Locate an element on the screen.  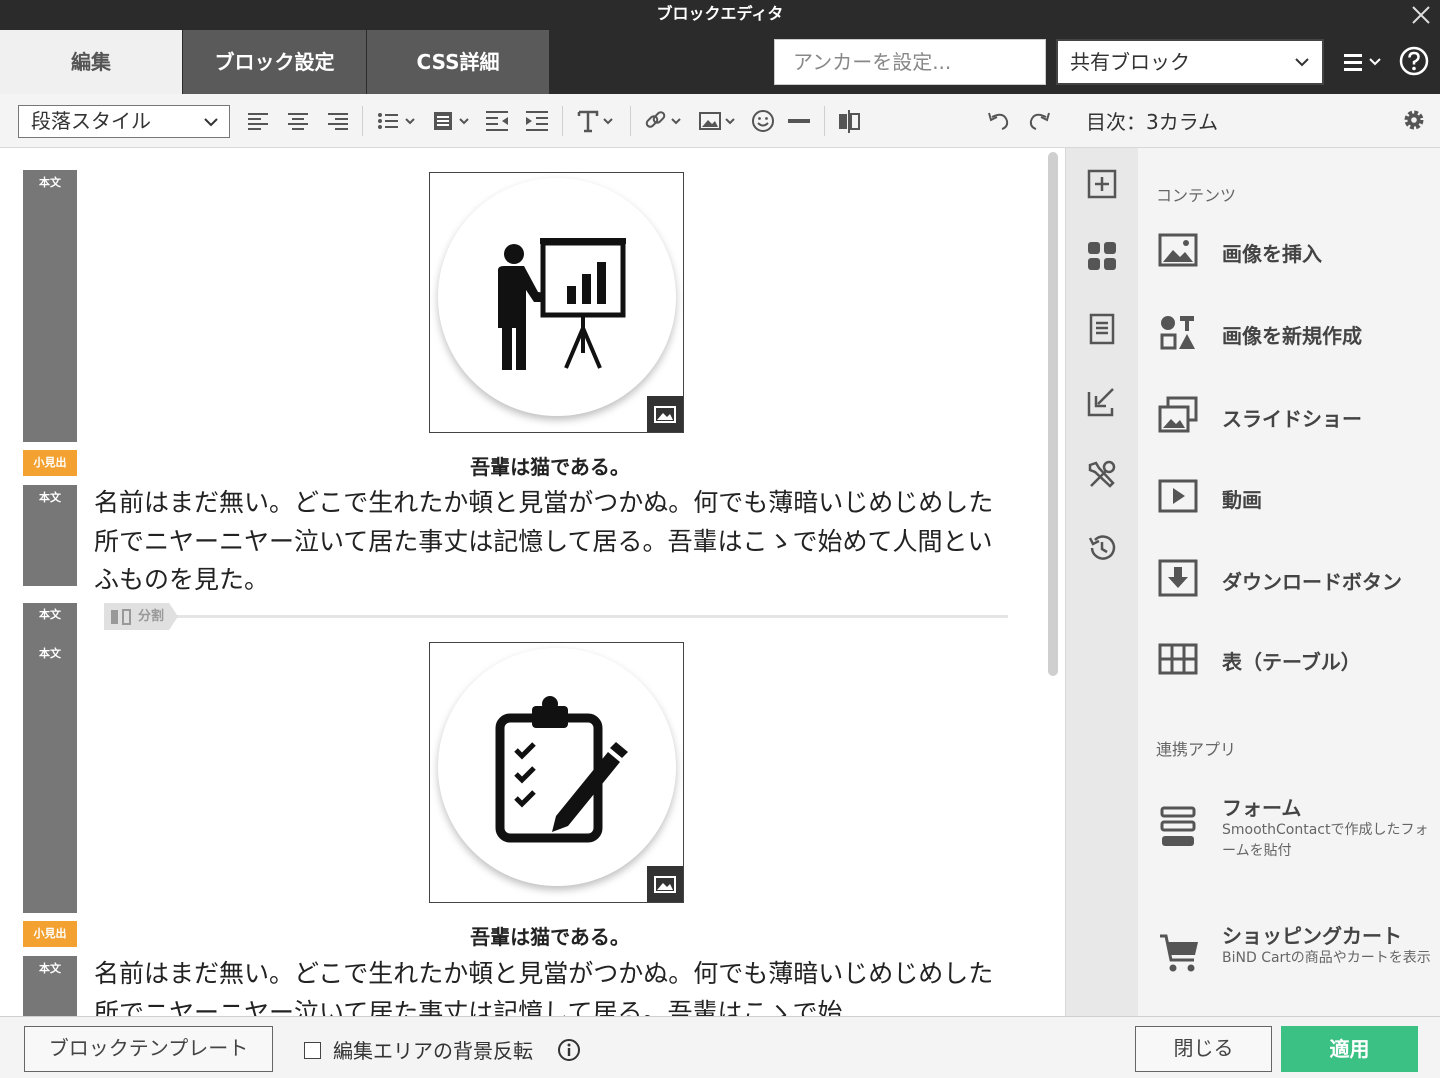
redo-icon is located at coordinates (1039, 121).